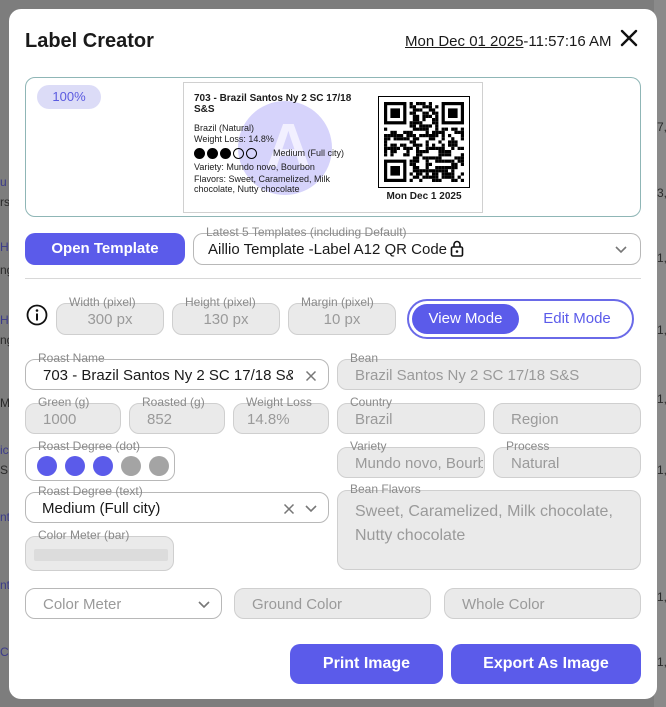 Image resolution: width=666 pixels, height=707 pixels. Describe the element at coordinates (535, 419) in the screenshot. I see `region-placeholder: Region` at that location.